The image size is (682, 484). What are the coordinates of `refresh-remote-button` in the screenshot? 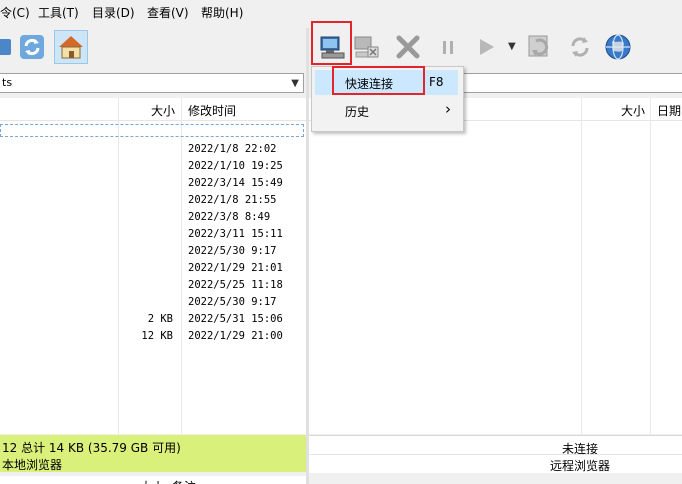 It's located at (580, 47).